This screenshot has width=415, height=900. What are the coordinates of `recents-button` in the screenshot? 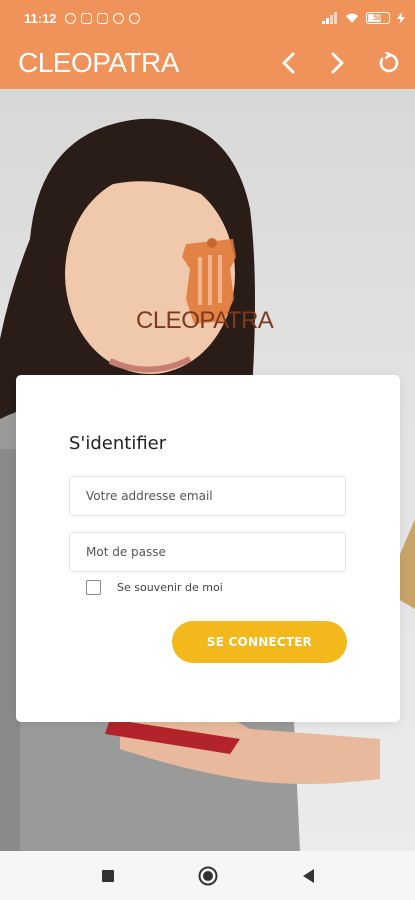 It's located at (108, 876).